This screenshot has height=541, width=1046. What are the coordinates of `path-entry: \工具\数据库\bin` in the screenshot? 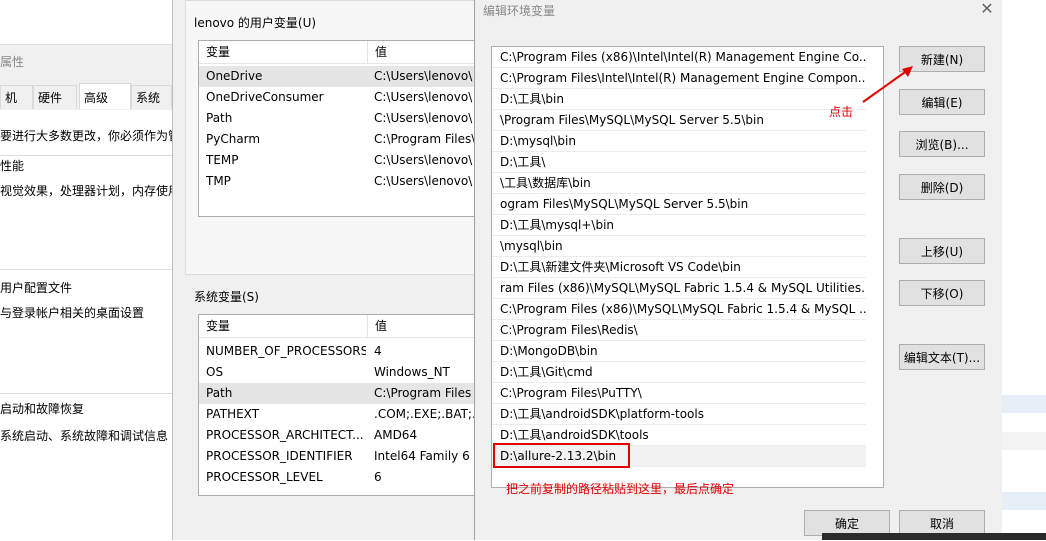 It's located at (679, 183).